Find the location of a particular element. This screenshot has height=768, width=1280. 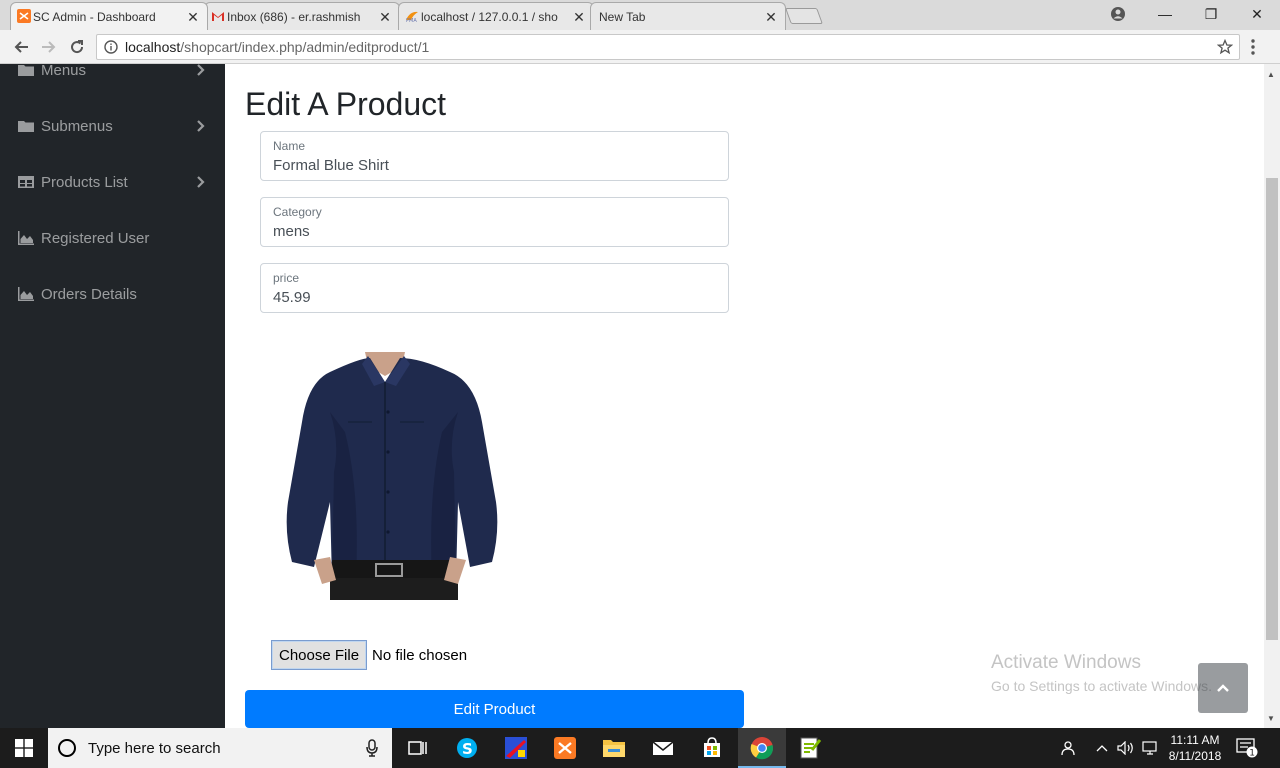

sidebar-item-orders-details: Orders Details is located at coordinates (112, 294).